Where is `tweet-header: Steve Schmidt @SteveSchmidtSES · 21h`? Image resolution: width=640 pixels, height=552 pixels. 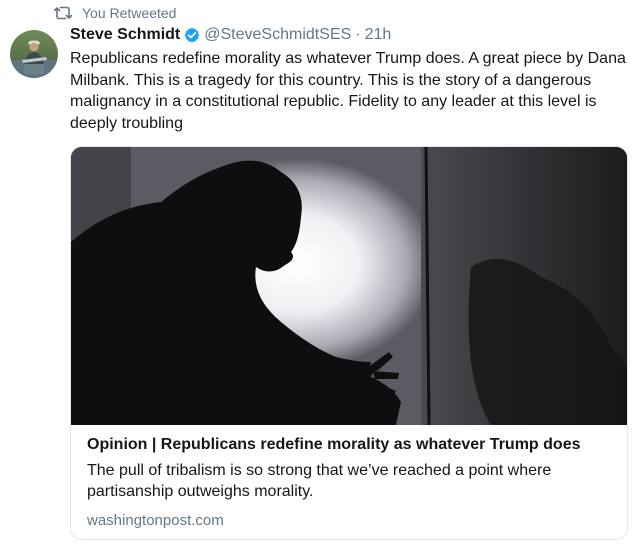
tweet-header: Steve Schmidt @SteveSchmidtSES · 21h is located at coordinates (350, 35).